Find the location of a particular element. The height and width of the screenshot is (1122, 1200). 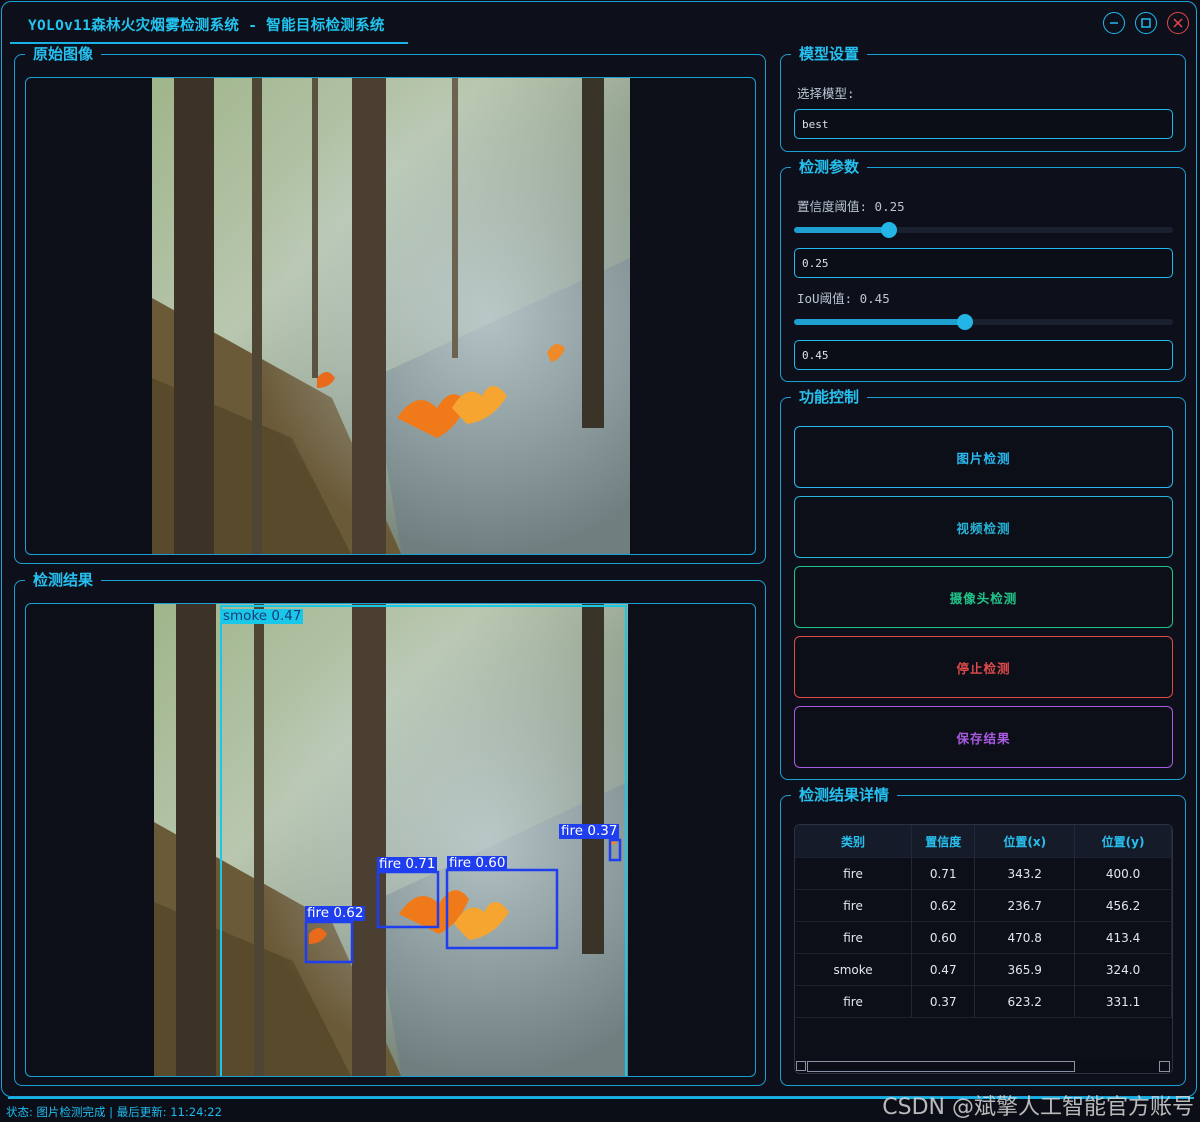

watermark-text: CSDN @斌擎人工智能官方账号 is located at coordinates (1038, 1107).